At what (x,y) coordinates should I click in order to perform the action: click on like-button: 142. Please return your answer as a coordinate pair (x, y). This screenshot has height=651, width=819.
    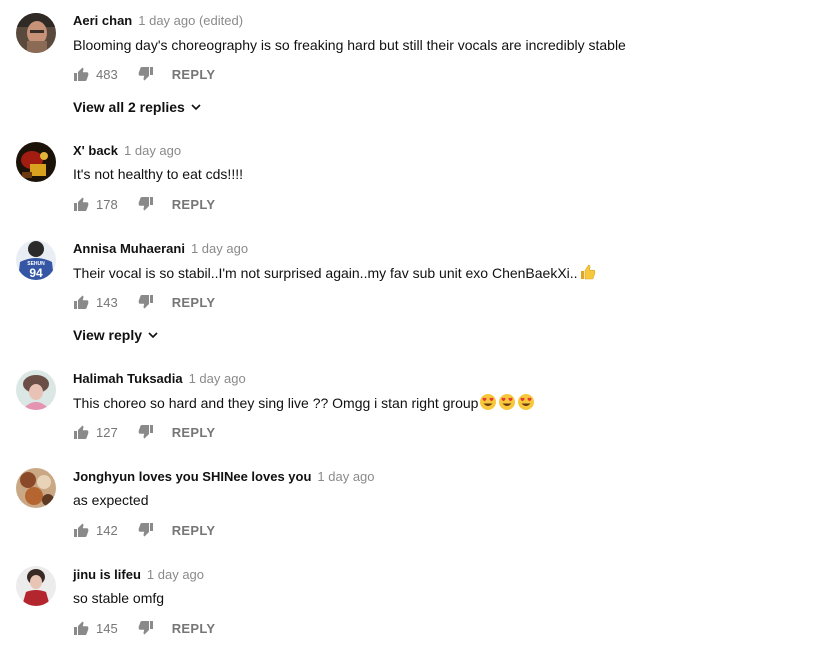
    Looking at the image, I should click on (95, 530).